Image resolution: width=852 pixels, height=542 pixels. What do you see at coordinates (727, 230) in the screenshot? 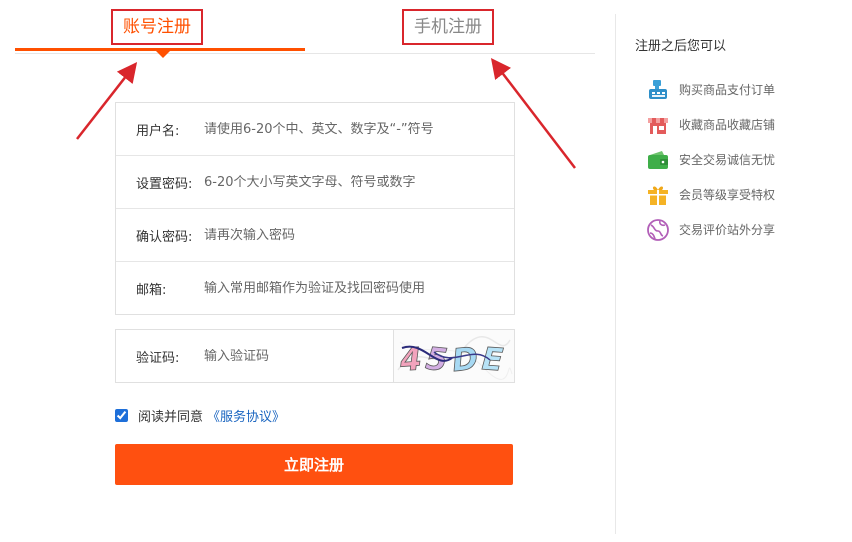
I see `benefit-label: 交易评价站外分享` at bounding box center [727, 230].